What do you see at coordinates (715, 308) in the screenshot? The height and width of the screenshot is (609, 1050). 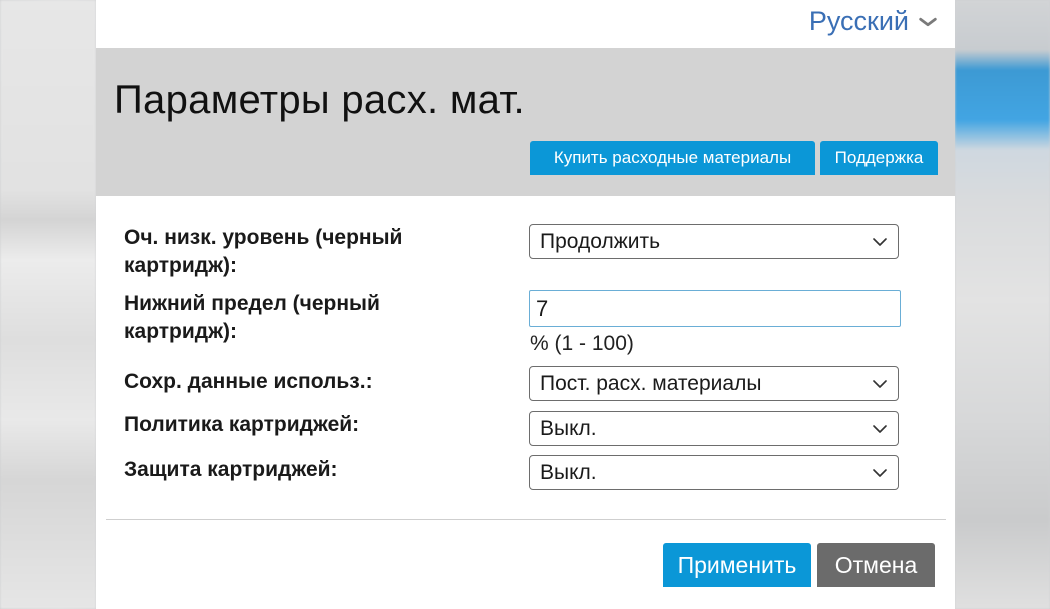 I see `low-threshold-black-input` at bounding box center [715, 308].